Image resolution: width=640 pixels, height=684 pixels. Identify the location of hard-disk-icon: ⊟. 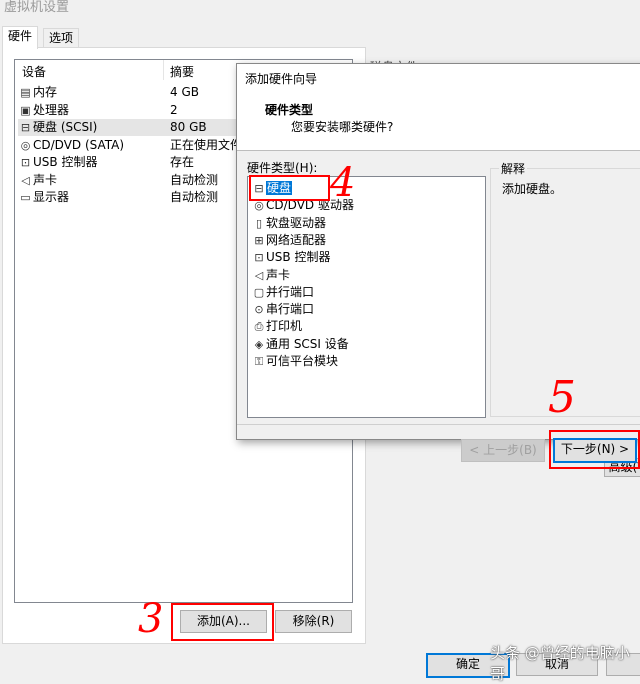
(25, 127).